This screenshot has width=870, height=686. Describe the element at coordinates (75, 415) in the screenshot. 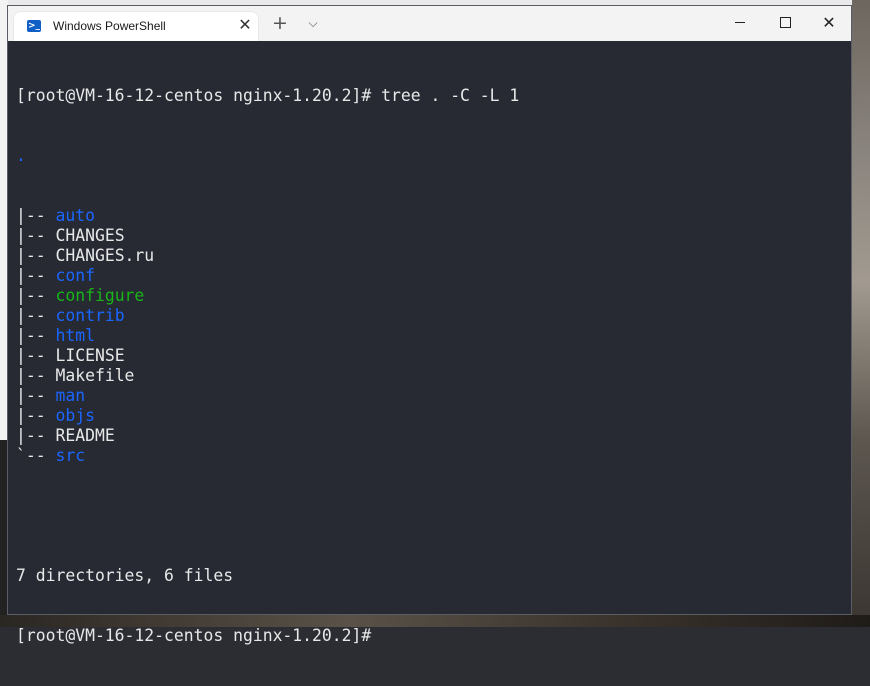

I see `tree-entry-name: objs` at that location.